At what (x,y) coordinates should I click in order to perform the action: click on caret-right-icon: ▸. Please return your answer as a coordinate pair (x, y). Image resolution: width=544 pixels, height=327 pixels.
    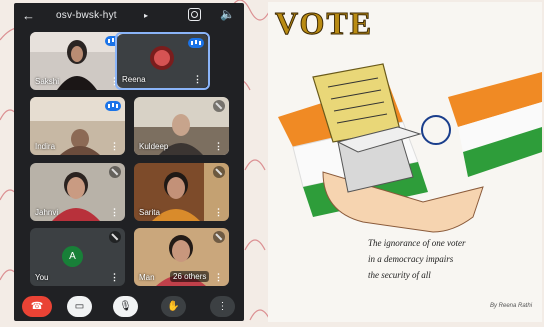
    Looking at the image, I should click on (146, 15).